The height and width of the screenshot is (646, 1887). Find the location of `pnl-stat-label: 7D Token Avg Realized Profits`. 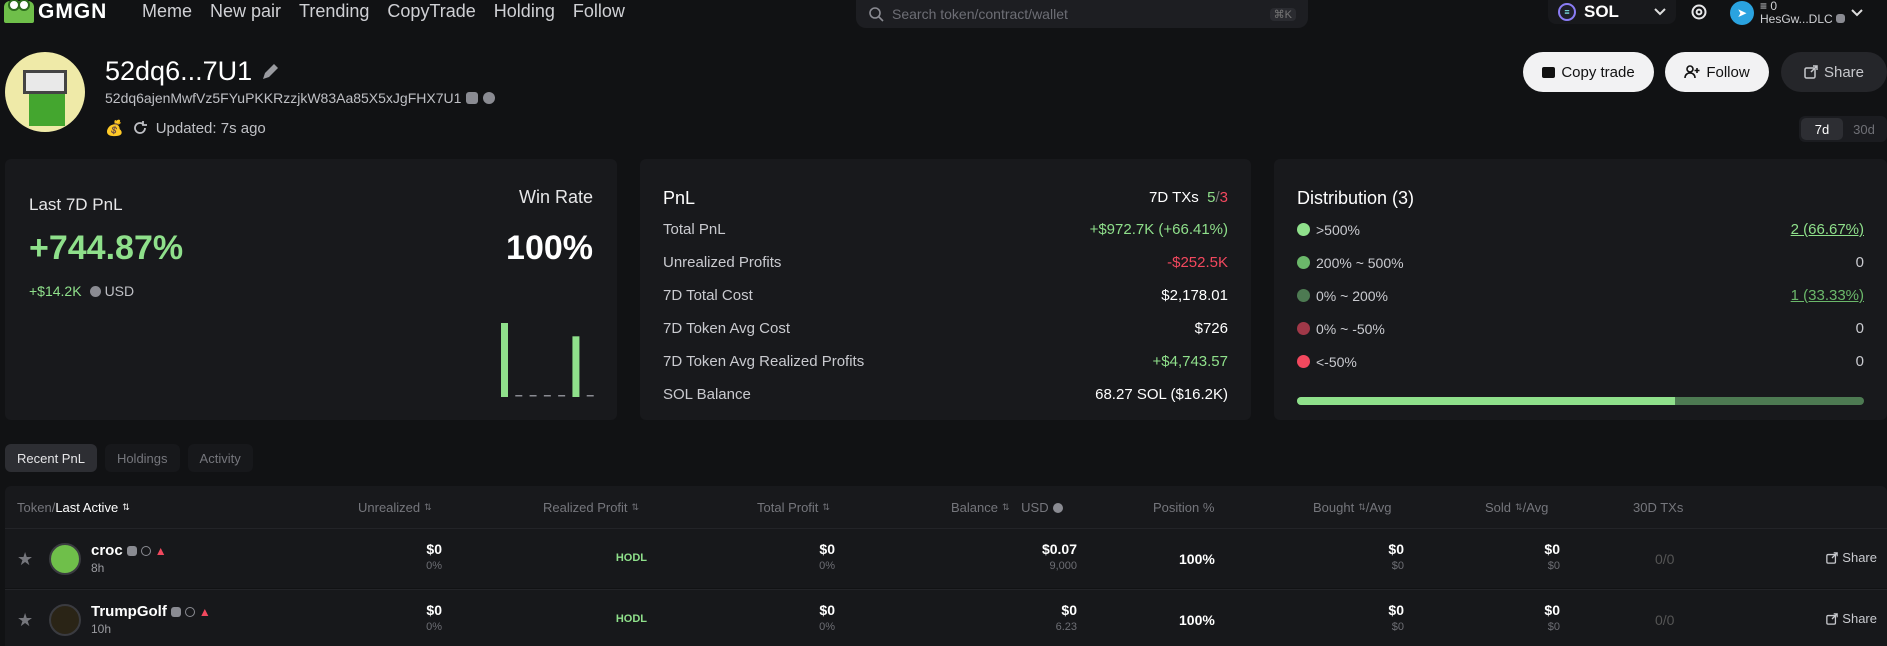

pnl-stat-label: 7D Token Avg Realized Profits is located at coordinates (764, 361).